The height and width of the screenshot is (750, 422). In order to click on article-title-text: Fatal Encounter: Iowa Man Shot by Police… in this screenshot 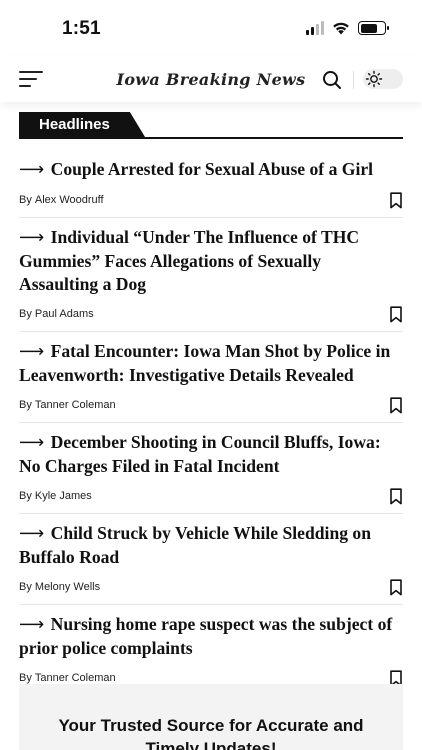, I will do `click(204, 363)`.